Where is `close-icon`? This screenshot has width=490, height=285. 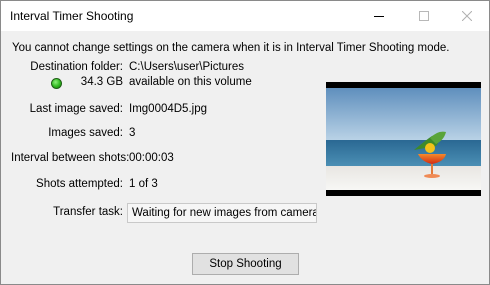
close-icon is located at coordinates (467, 16).